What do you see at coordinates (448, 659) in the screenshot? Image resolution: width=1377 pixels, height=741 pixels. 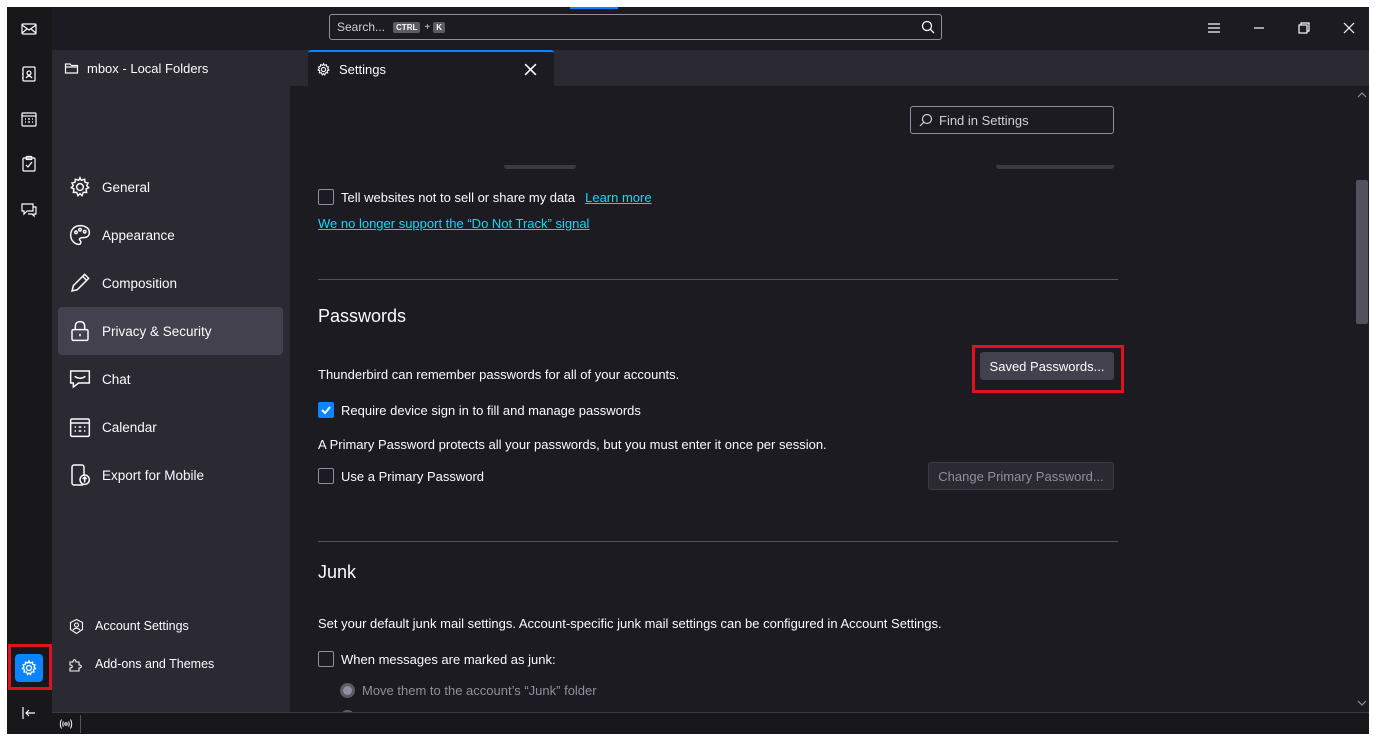 I see `when-marked-label: When messages are marked as junk:` at bounding box center [448, 659].